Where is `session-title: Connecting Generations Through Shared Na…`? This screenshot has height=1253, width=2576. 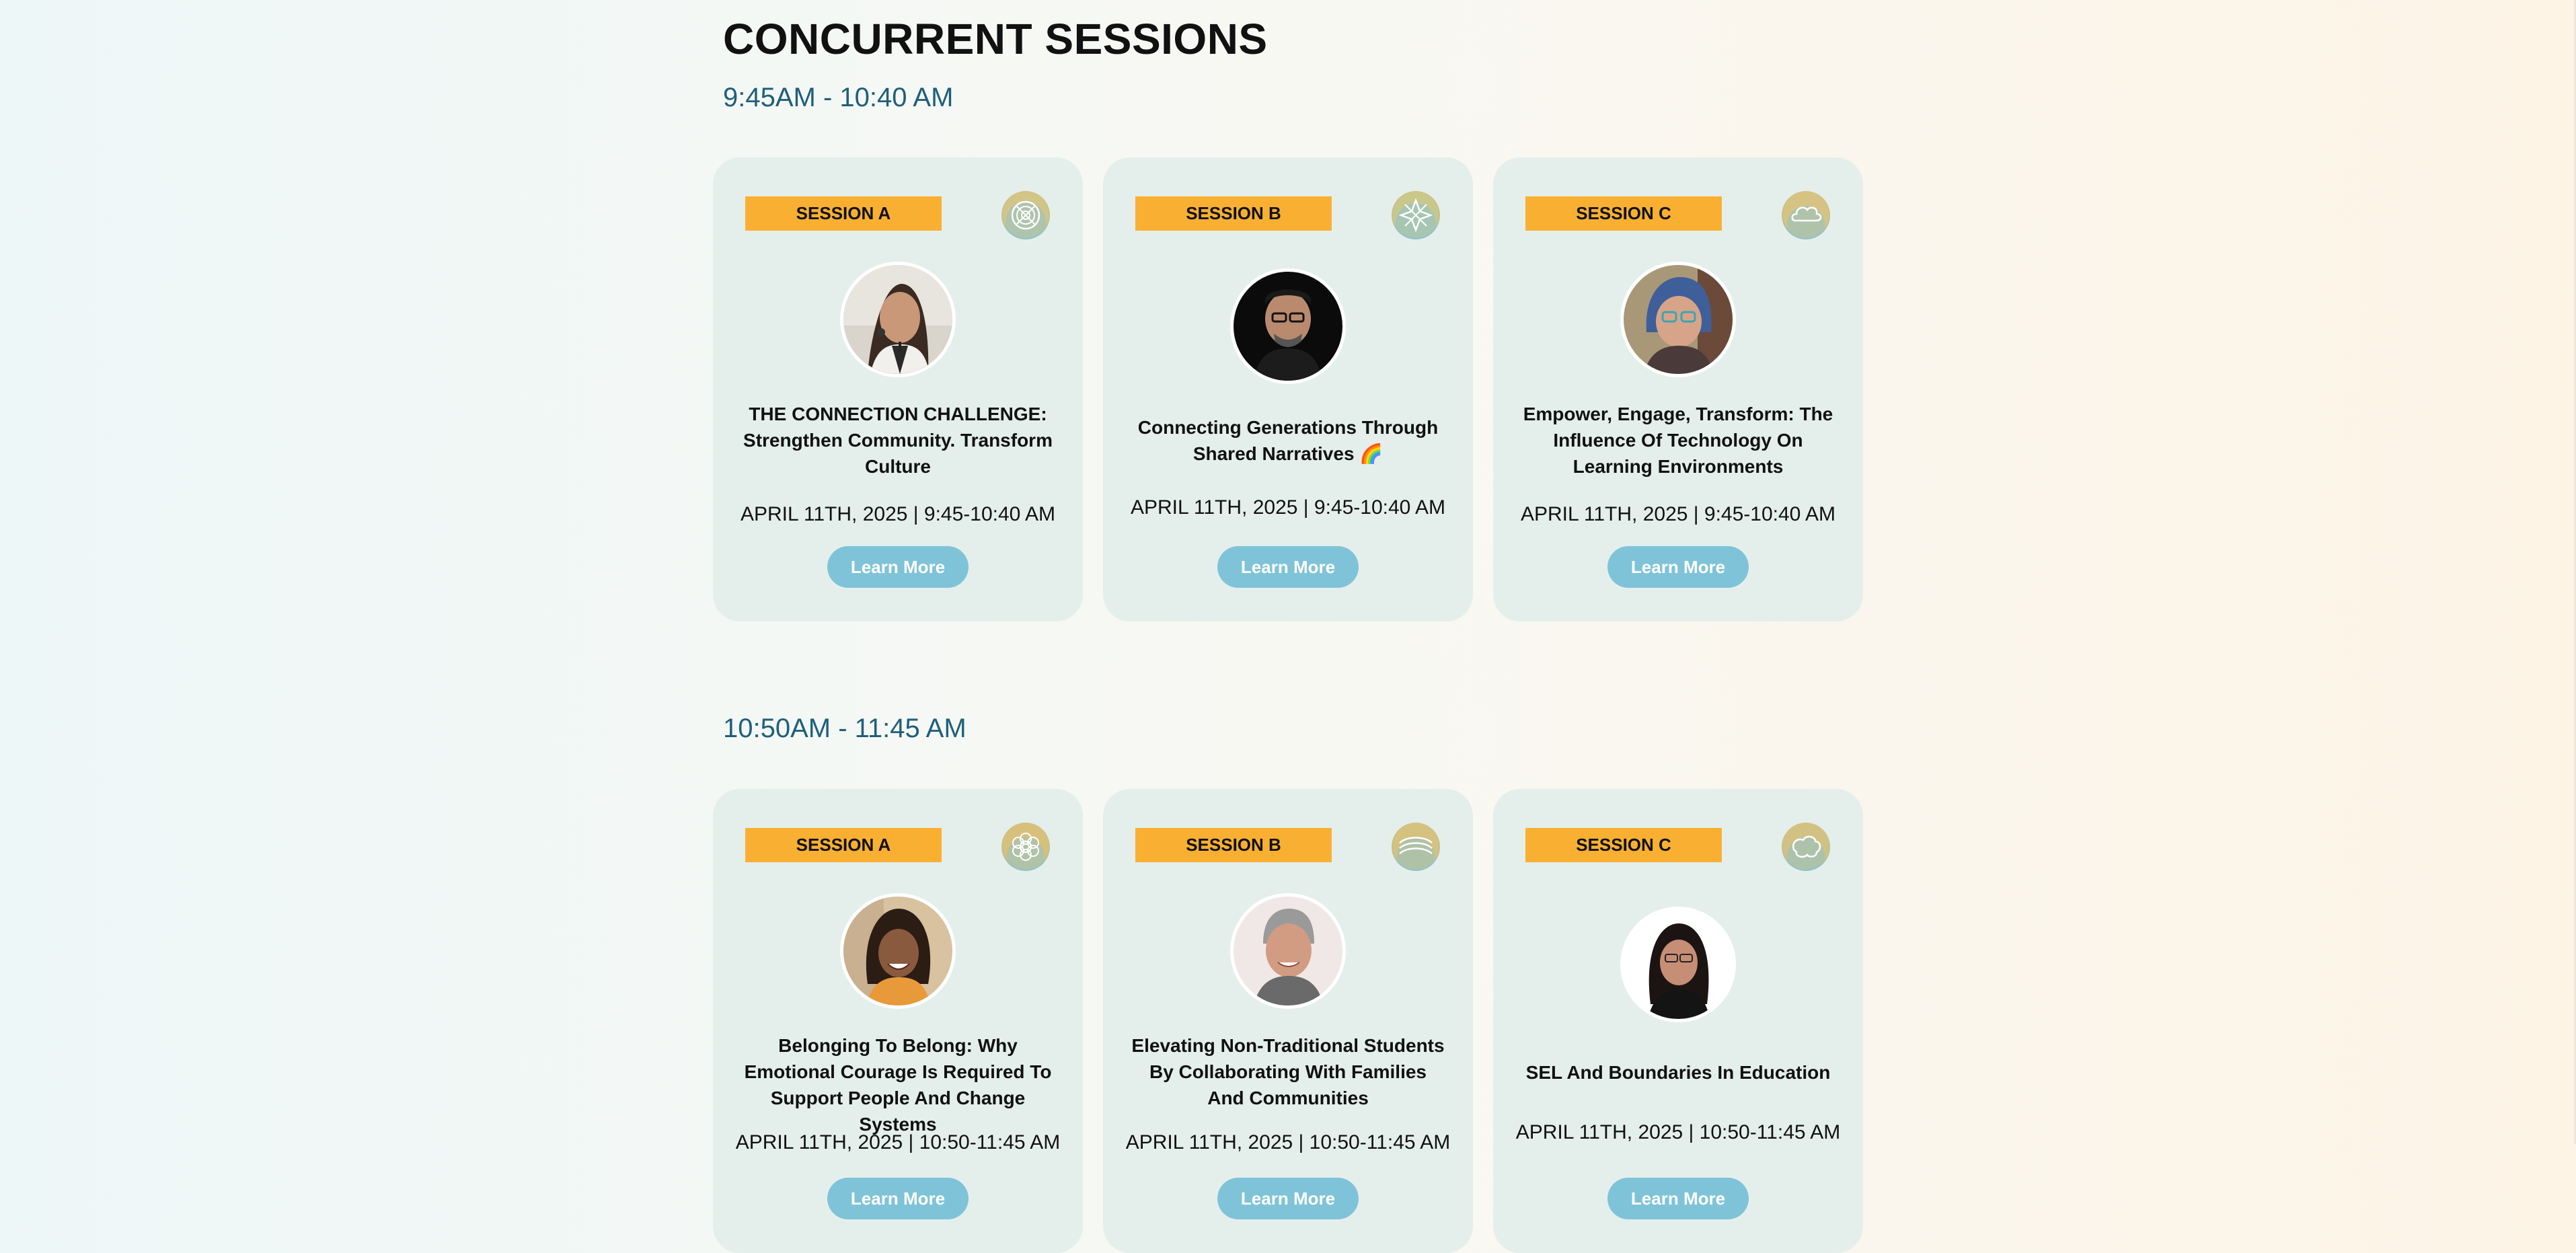
session-title: Connecting Generations Through Shared Na… is located at coordinates (1288, 441).